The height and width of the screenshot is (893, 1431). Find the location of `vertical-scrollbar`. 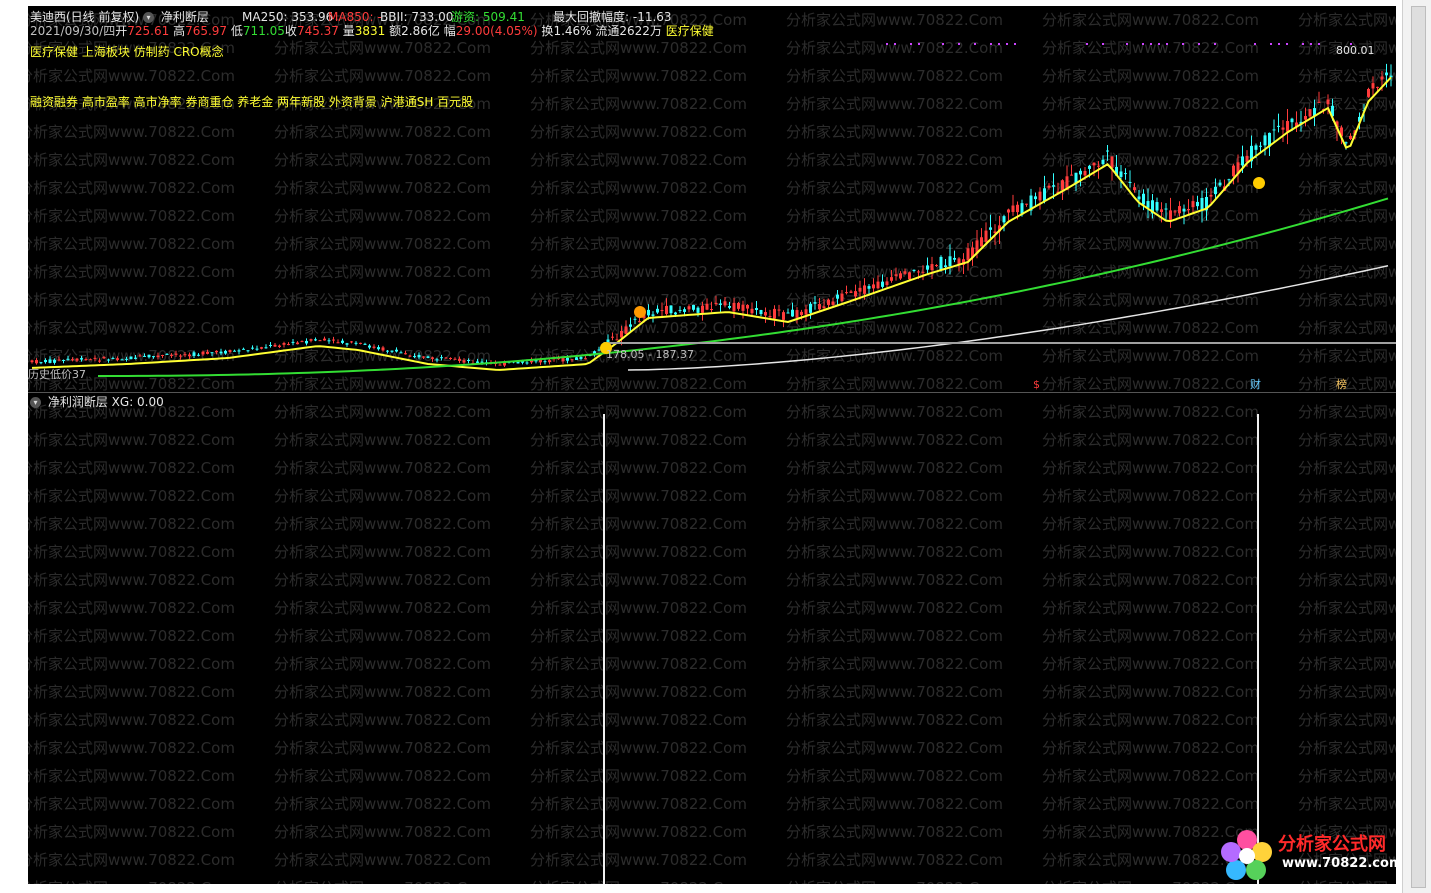

vertical-scrollbar is located at coordinates (1416, 446).